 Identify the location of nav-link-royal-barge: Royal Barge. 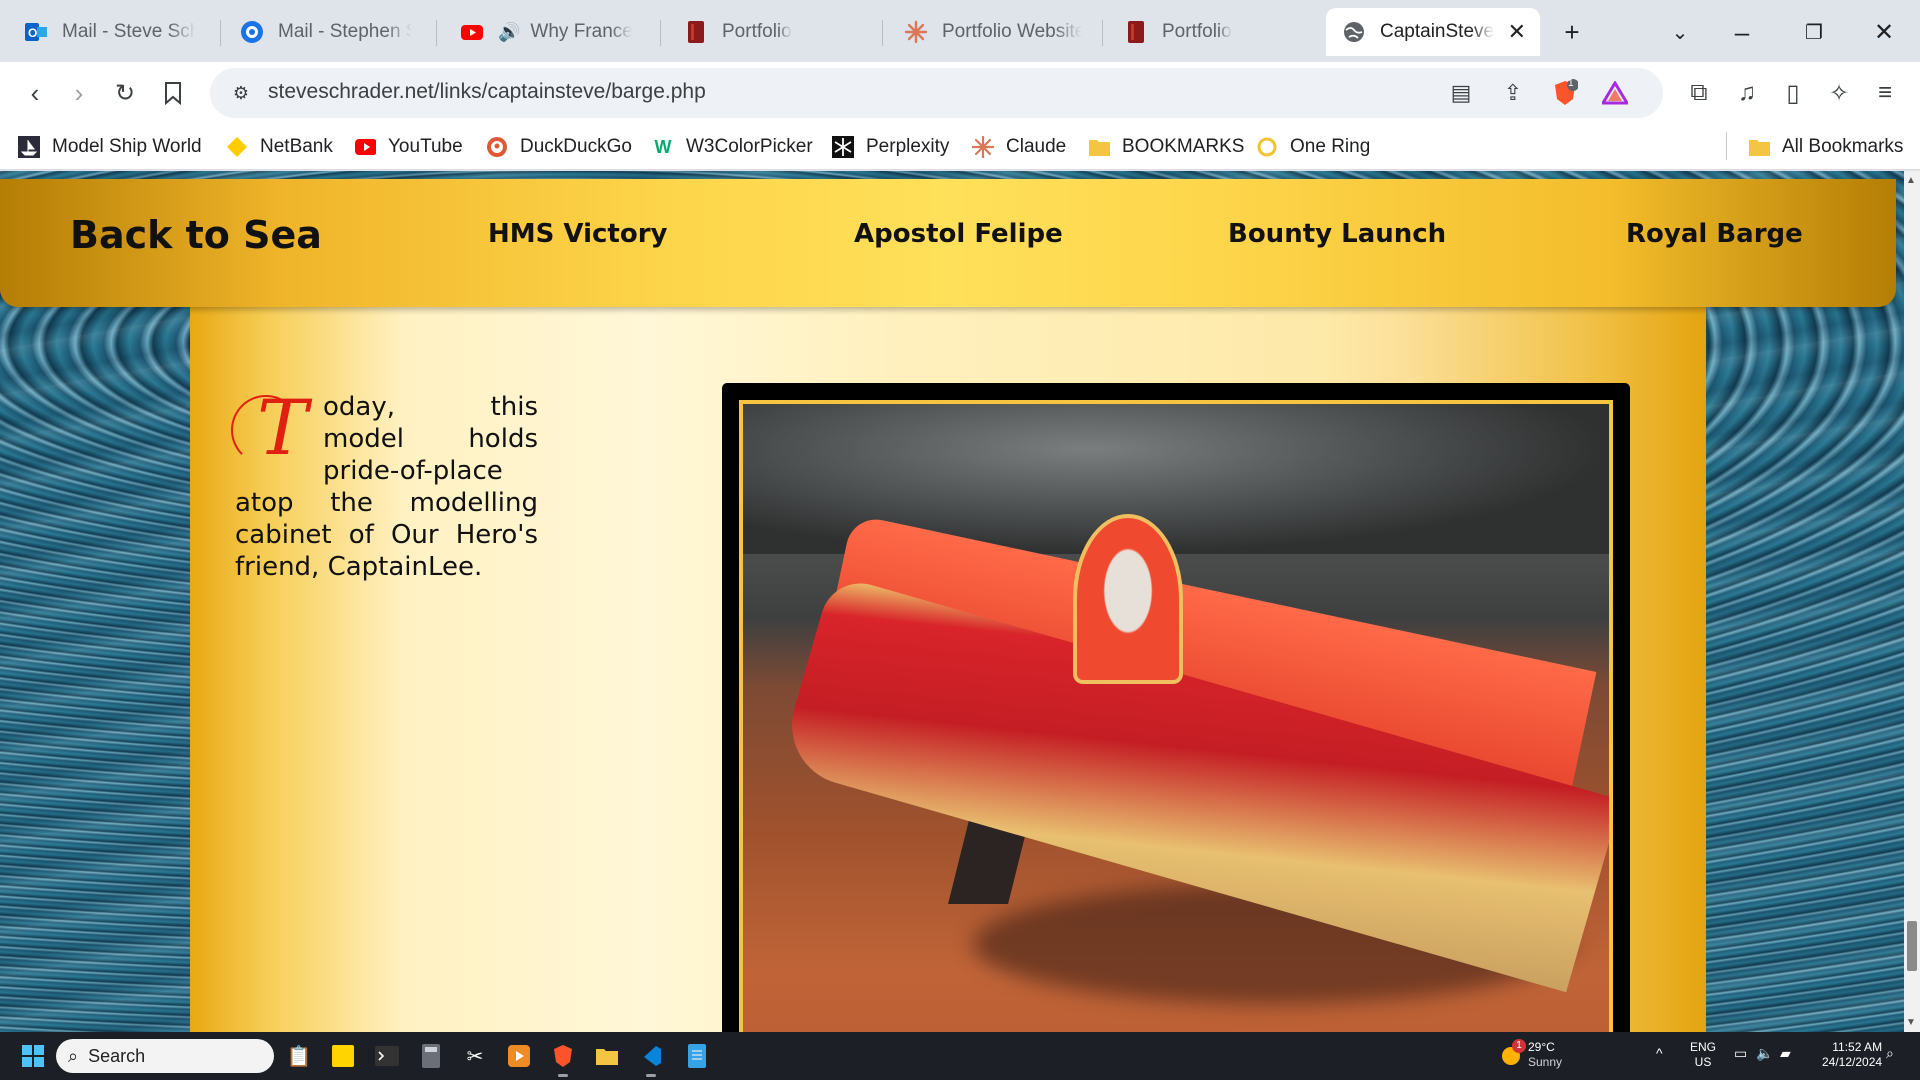
(1714, 234).